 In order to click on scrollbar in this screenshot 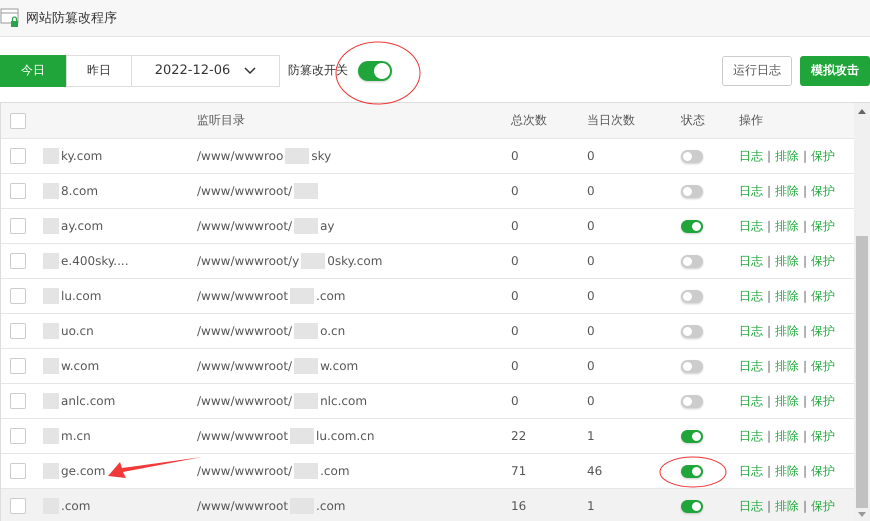, I will do `click(862, 312)`.